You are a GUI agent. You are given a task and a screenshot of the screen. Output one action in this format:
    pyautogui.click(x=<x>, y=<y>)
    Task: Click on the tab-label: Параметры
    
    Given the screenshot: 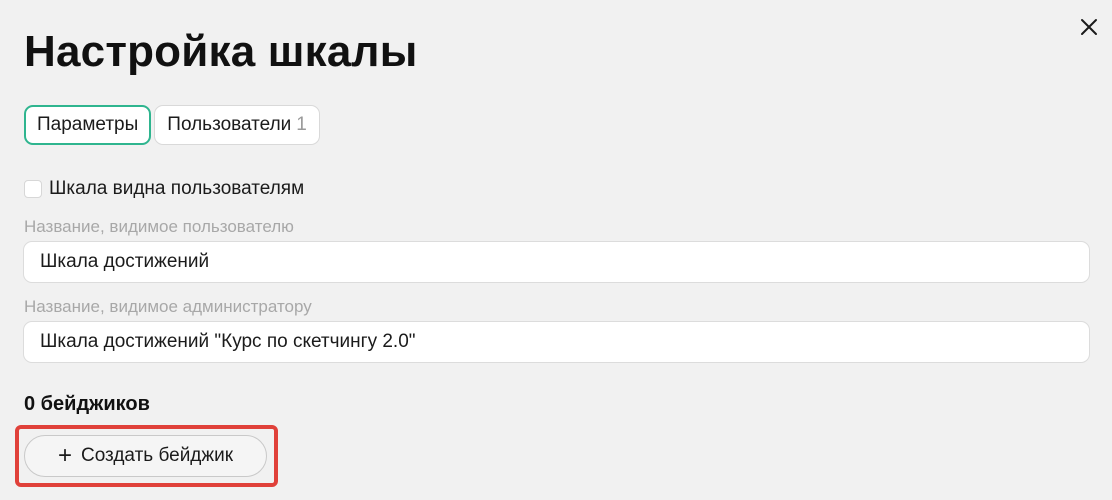 What is the action you would take?
    pyautogui.click(x=88, y=124)
    